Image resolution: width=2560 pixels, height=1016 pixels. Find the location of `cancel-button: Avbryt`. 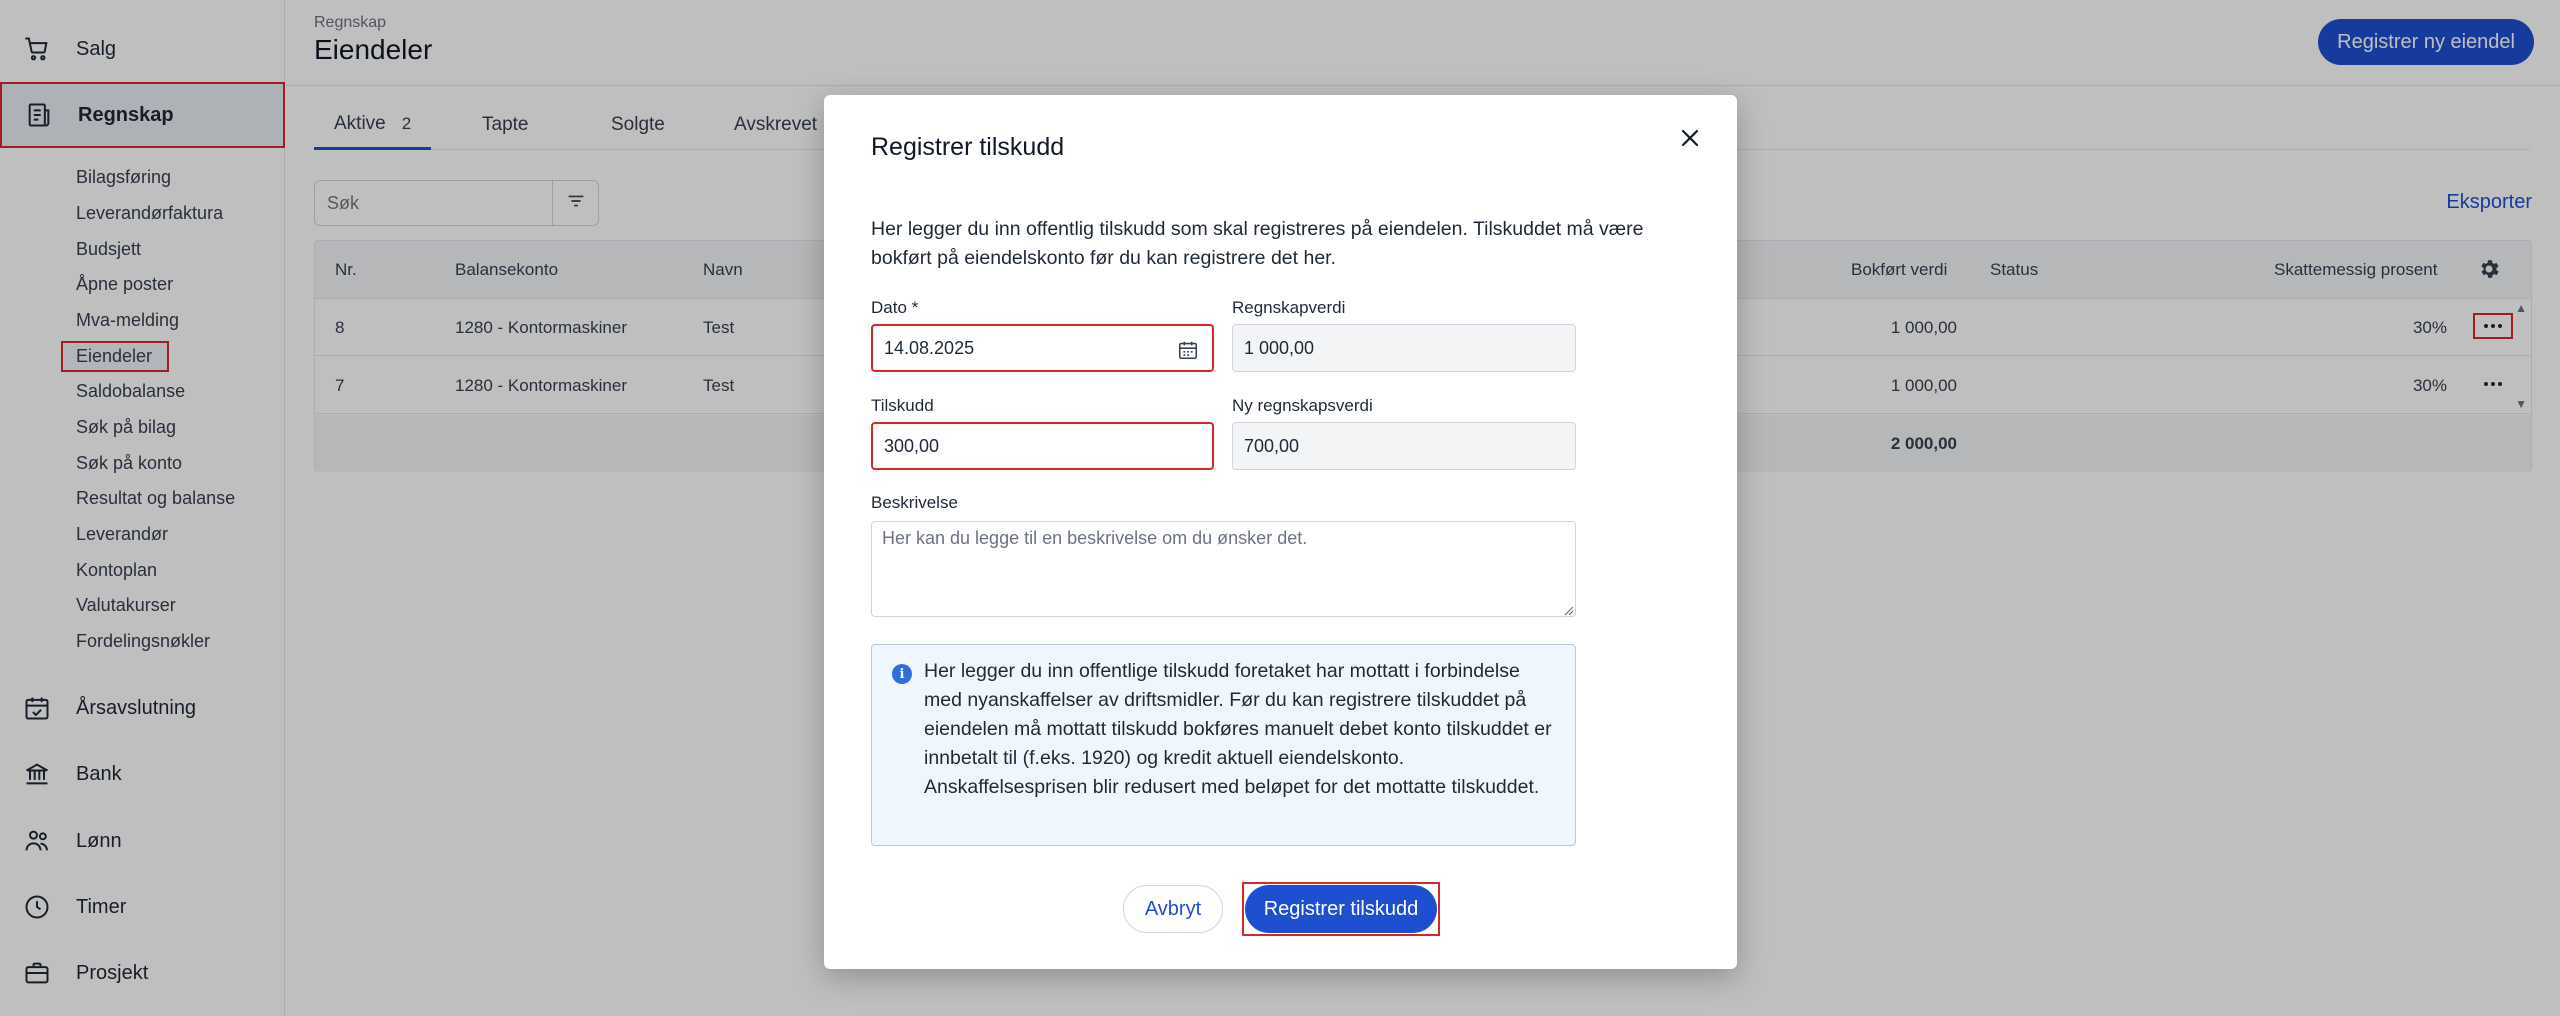

cancel-button: Avbryt is located at coordinates (1173, 909).